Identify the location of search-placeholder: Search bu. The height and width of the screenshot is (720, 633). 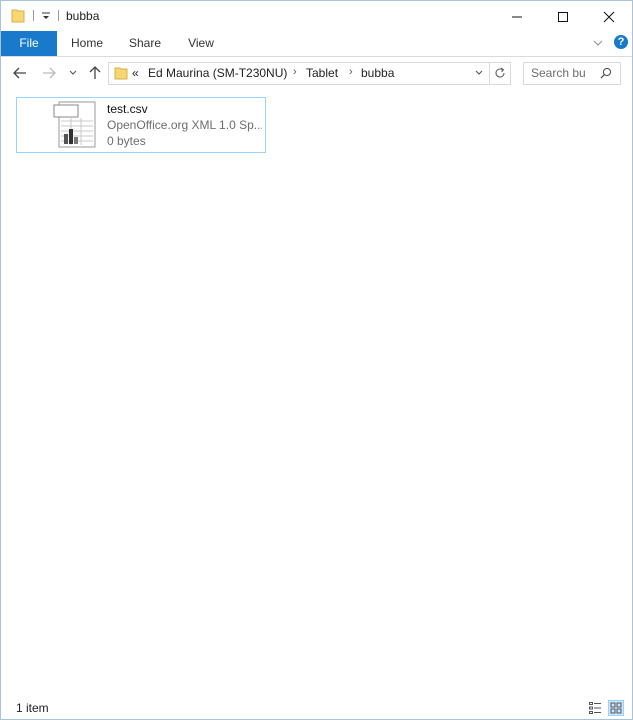
(558, 73).